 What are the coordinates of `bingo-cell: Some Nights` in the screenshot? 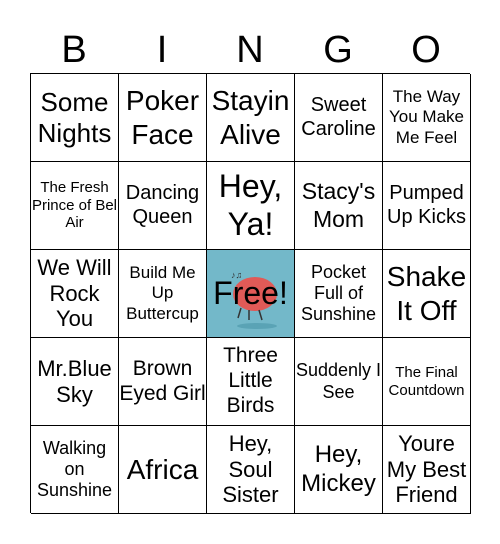 It's located at (75, 118).